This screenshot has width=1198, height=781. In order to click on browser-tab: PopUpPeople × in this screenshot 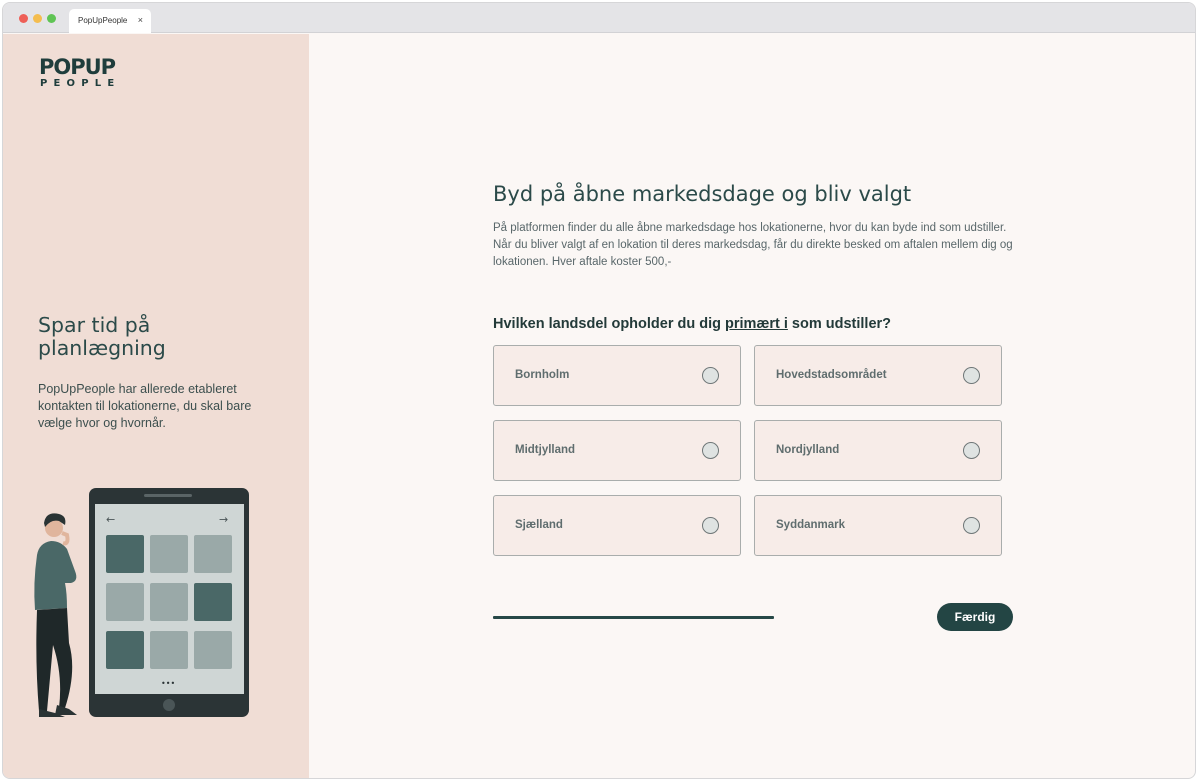, I will do `click(110, 21)`.